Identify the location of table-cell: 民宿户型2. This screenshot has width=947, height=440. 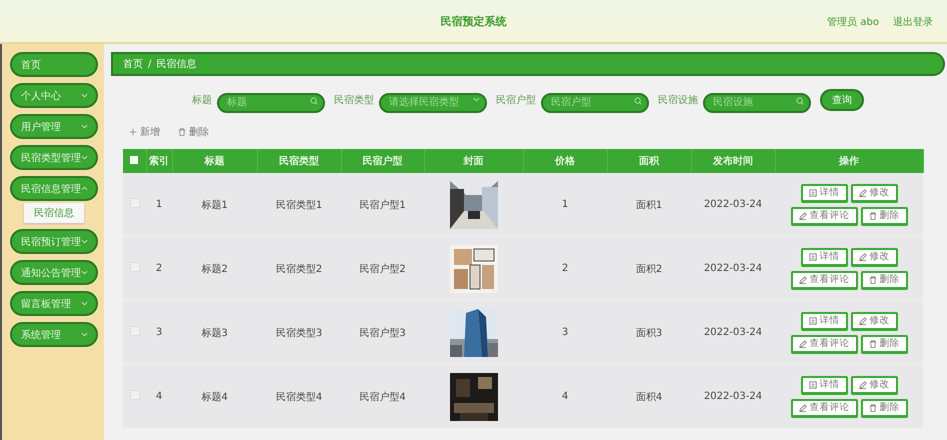
(382, 268).